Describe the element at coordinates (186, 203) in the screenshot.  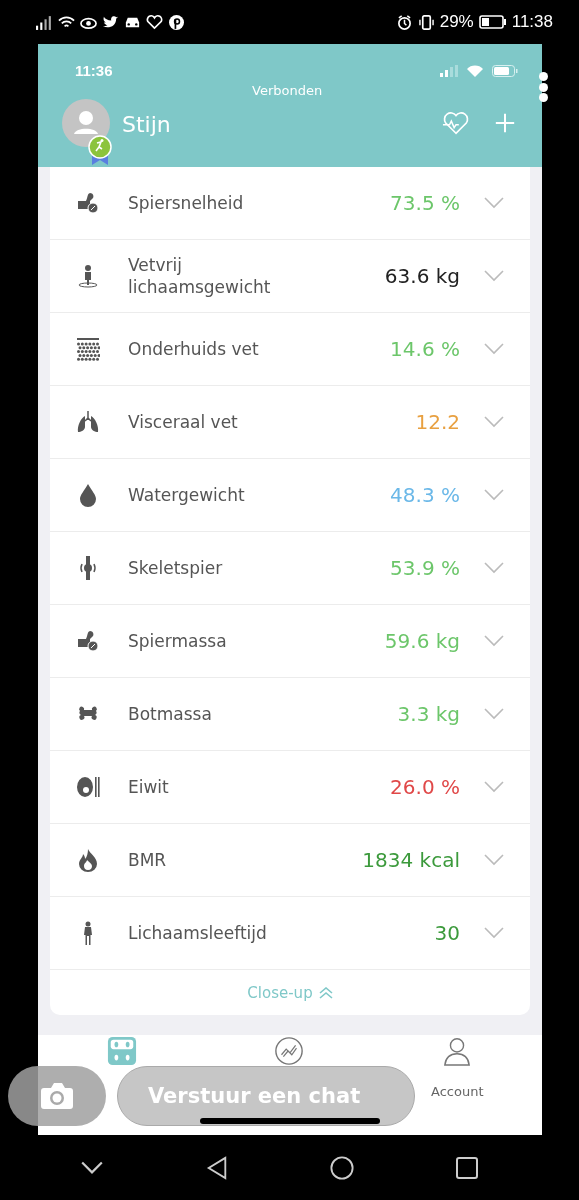
I see `metric-label: Spiersnelheid` at that location.